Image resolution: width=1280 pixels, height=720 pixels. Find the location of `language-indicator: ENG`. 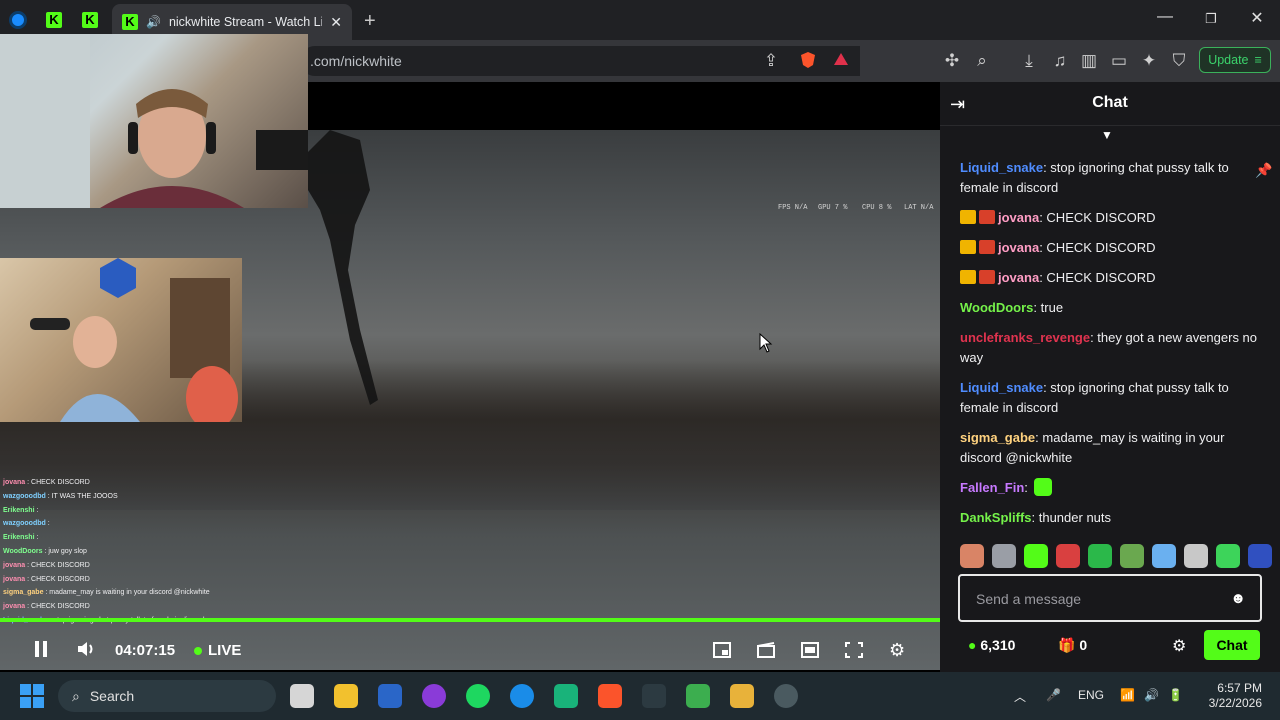

language-indicator: ENG is located at coordinates (1091, 695).